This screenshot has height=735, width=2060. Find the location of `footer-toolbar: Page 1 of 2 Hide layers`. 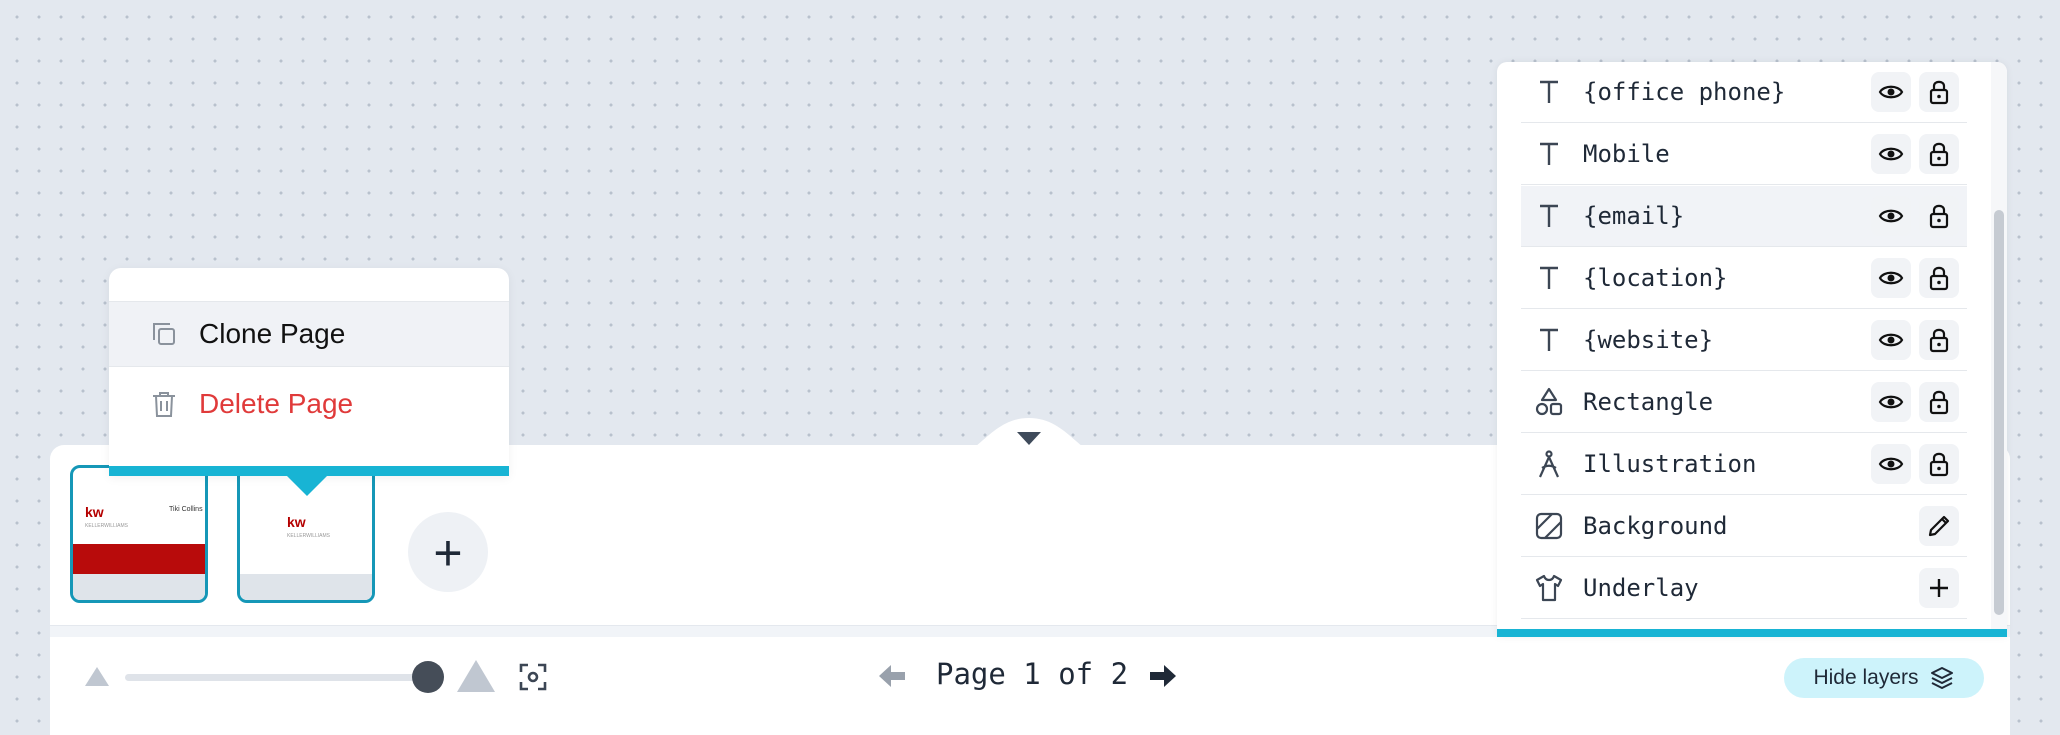

footer-toolbar: Page 1 of 2 Hide layers is located at coordinates (1030, 674).